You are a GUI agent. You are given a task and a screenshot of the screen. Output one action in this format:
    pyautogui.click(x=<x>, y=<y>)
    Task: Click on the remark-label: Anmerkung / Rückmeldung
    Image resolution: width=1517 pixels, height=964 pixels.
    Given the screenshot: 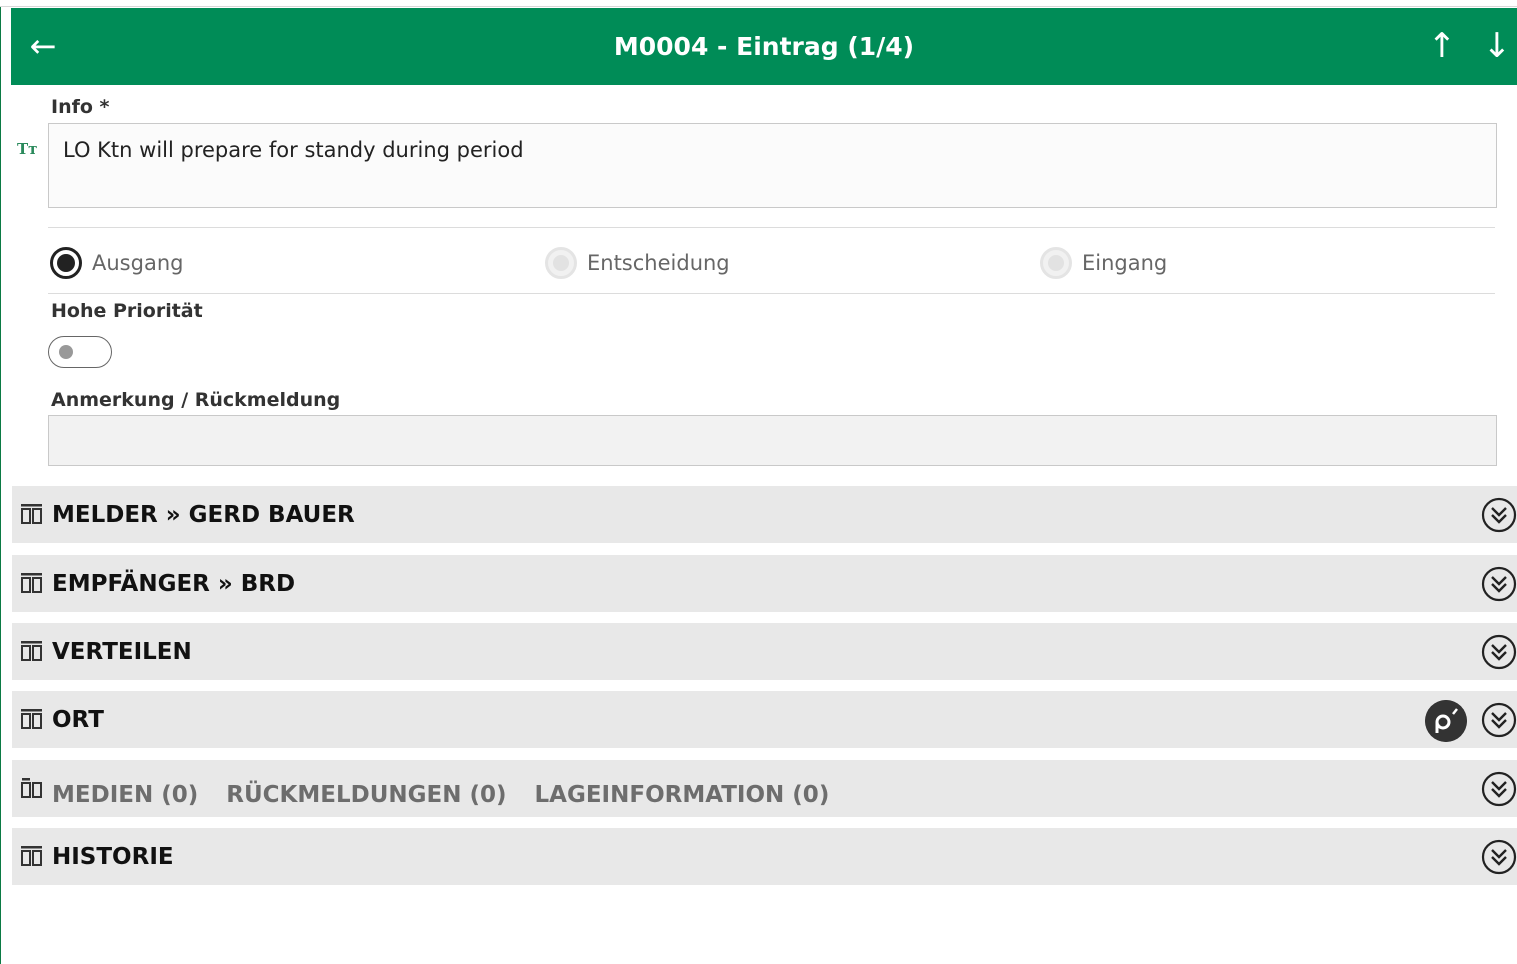 What is the action you would take?
    pyautogui.click(x=196, y=400)
    